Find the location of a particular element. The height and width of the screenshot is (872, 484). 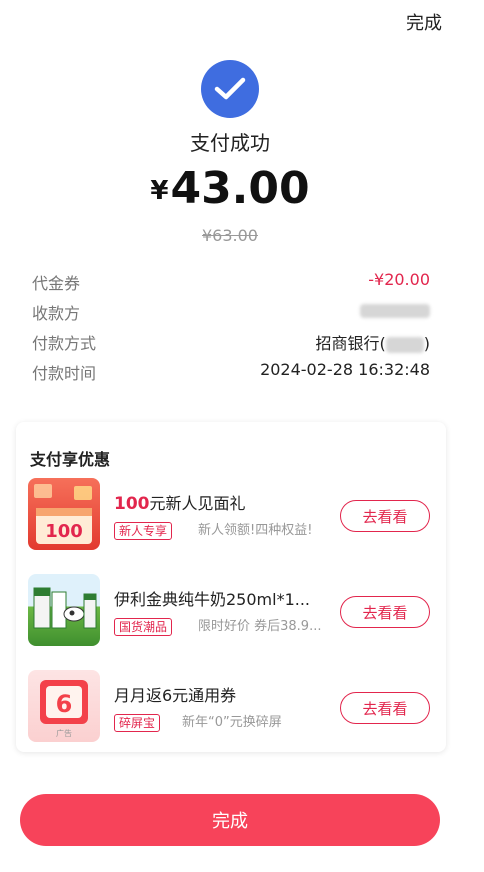

promo-tag: 新人专享 is located at coordinates (143, 531).